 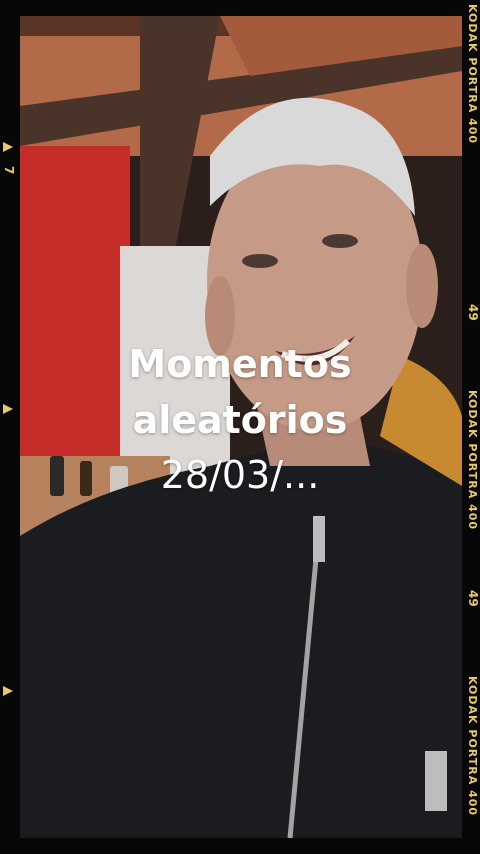 What do you see at coordinates (319, 539) in the screenshot?
I see `zipper-pull` at bounding box center [319, 539].